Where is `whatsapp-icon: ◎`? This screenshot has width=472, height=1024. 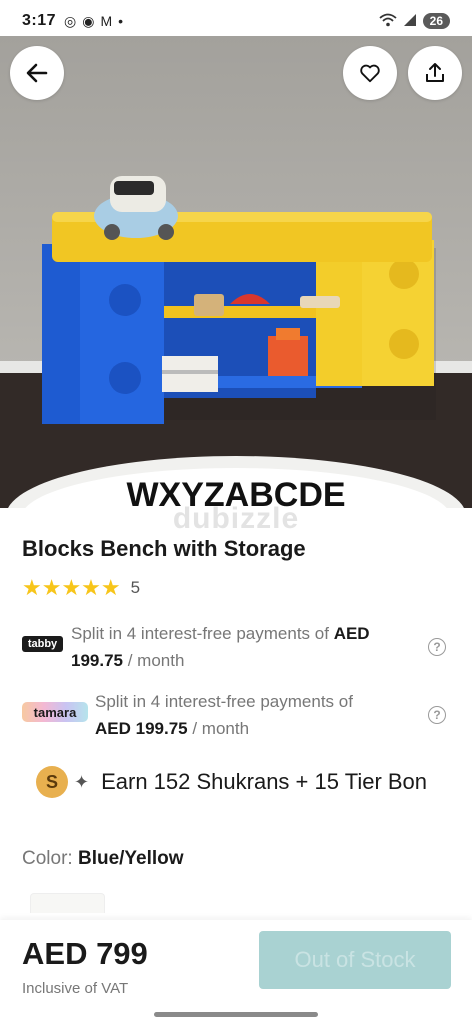
whatsapp-icon: ◎ is located at coordinates (70, 20).